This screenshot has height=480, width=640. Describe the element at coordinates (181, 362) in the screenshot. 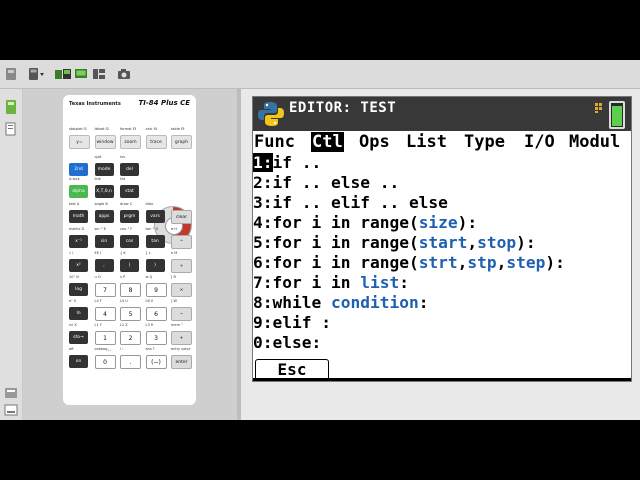

I see `key-enter: enter` at that location.